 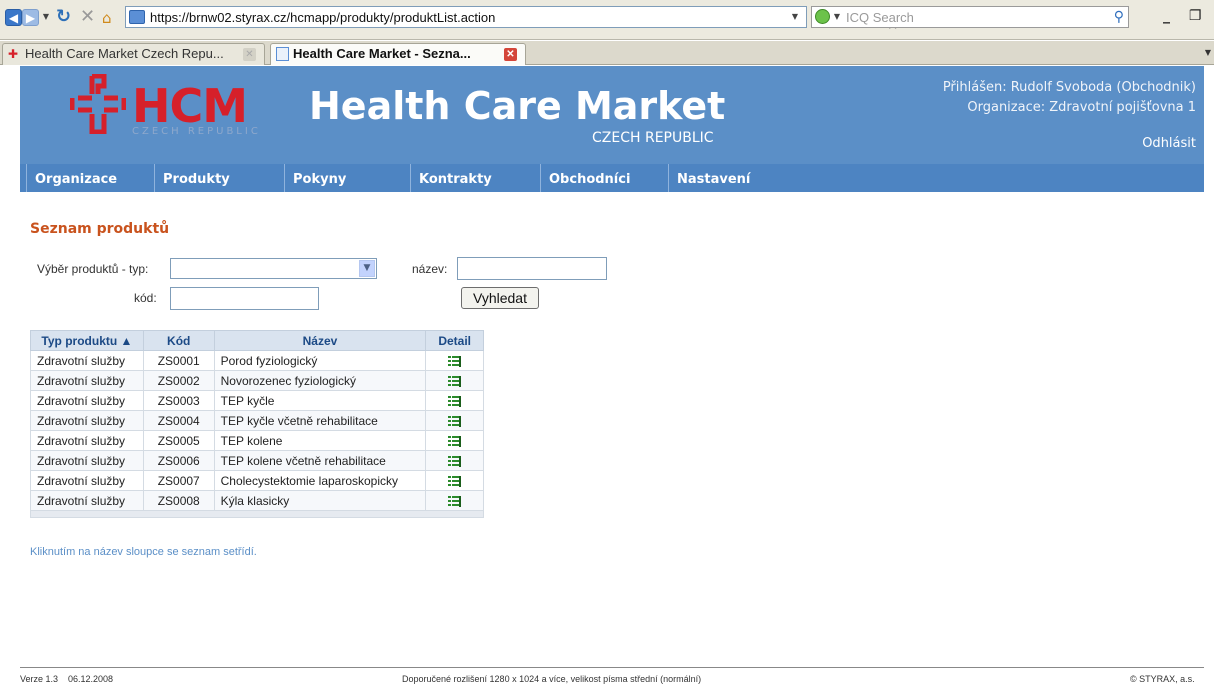 What do you see at coordinates (532, 268) in the screenshot?
I see `name-input` at bounding box center [532, 268].